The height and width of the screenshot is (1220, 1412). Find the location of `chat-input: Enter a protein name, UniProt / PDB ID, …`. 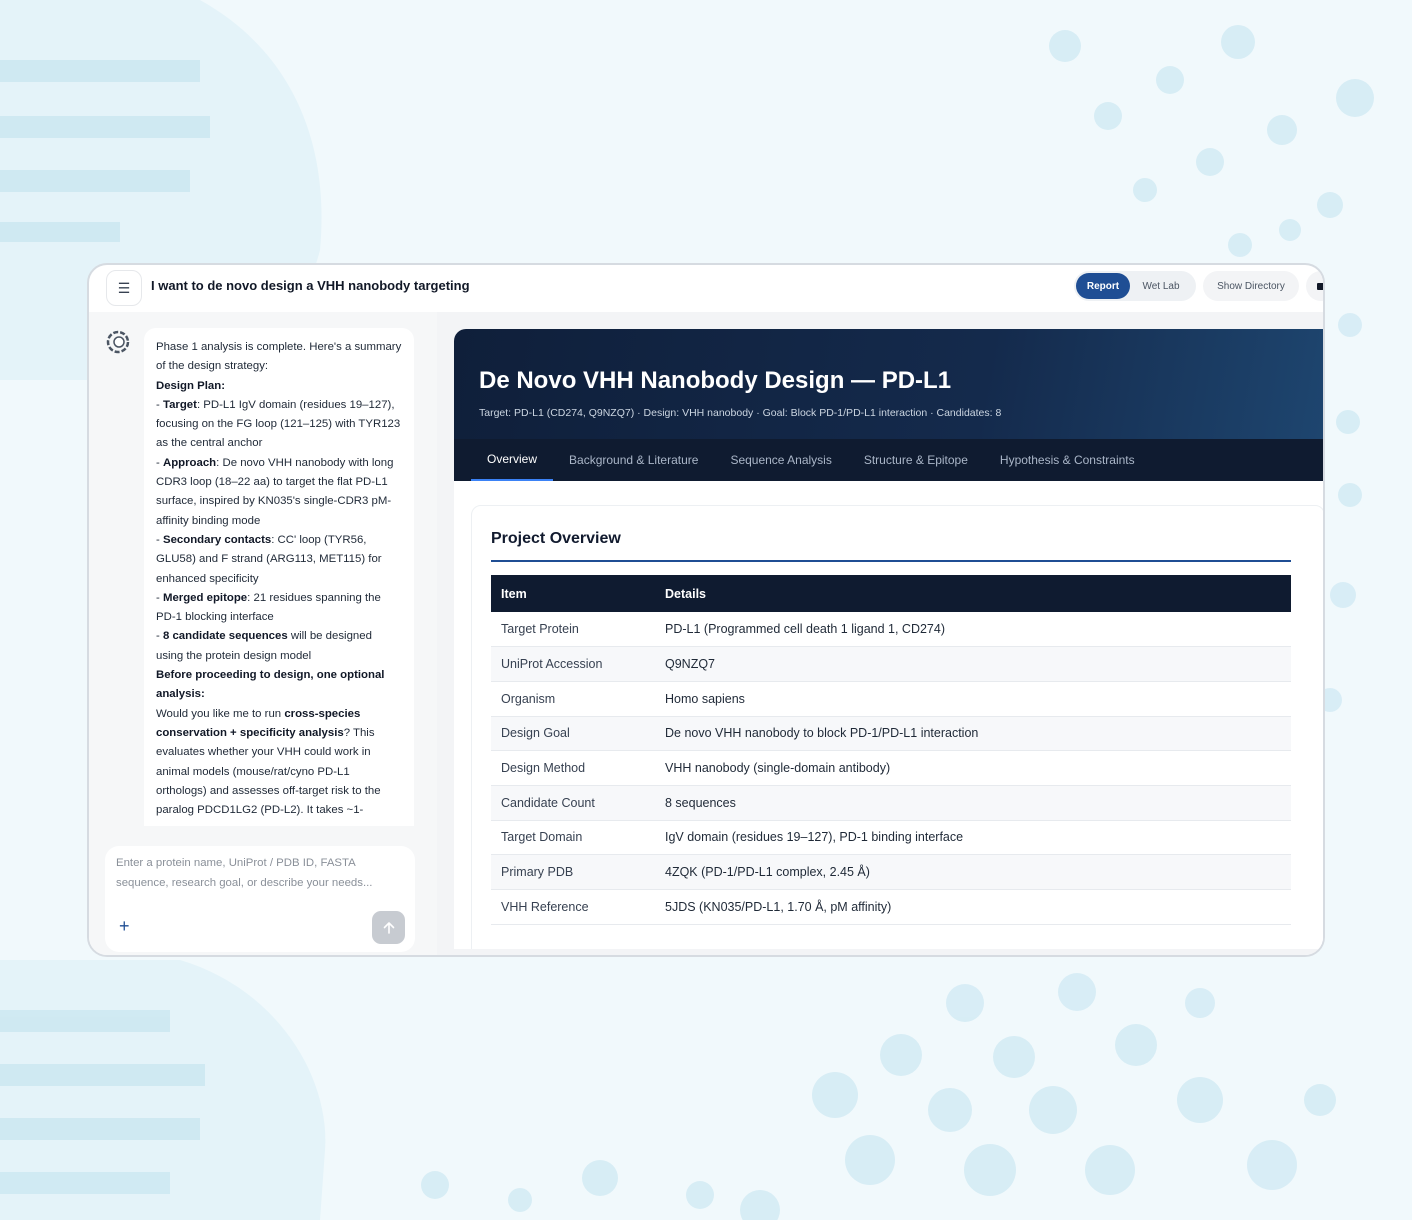

chat-input: Enter a protein name, UniProt / PDB ID, … is located at coordinates (260, 899).